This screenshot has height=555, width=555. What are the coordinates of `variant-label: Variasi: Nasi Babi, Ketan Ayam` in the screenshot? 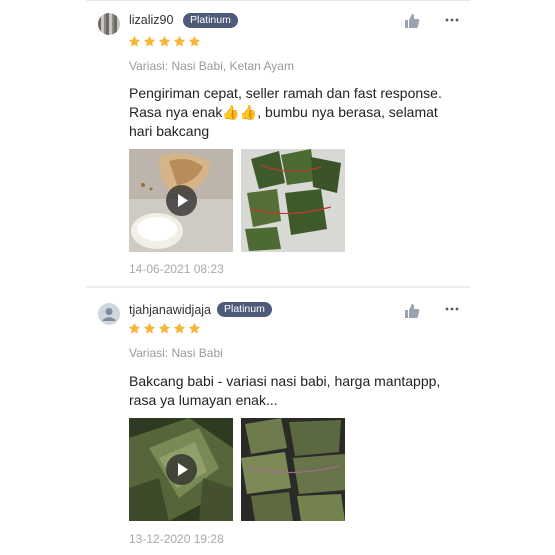 It's located at (211, 66).